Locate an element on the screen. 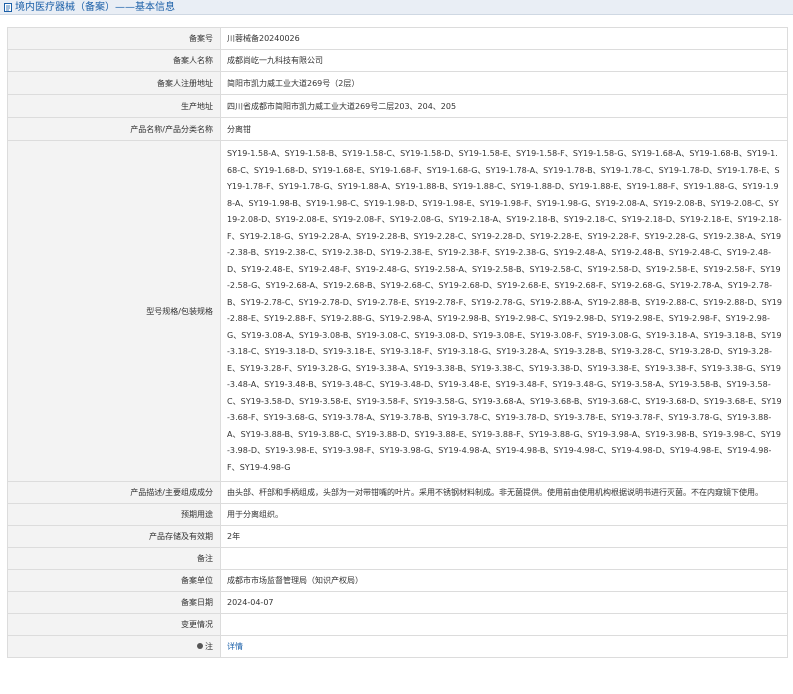  registrant-name-value: 成都尚屹一九科技有限公司 is located at coordinates (504, 60).